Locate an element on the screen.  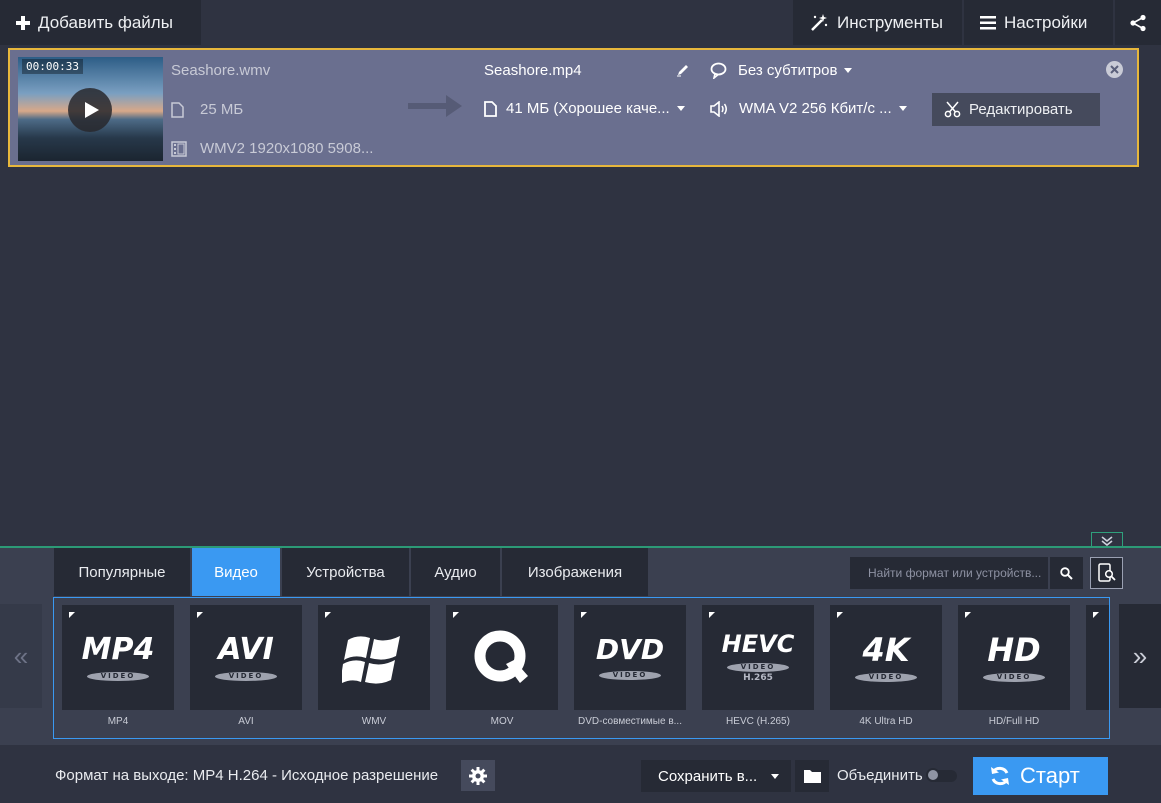
hamburger-menu-icon is located at coordinates (988, 22).